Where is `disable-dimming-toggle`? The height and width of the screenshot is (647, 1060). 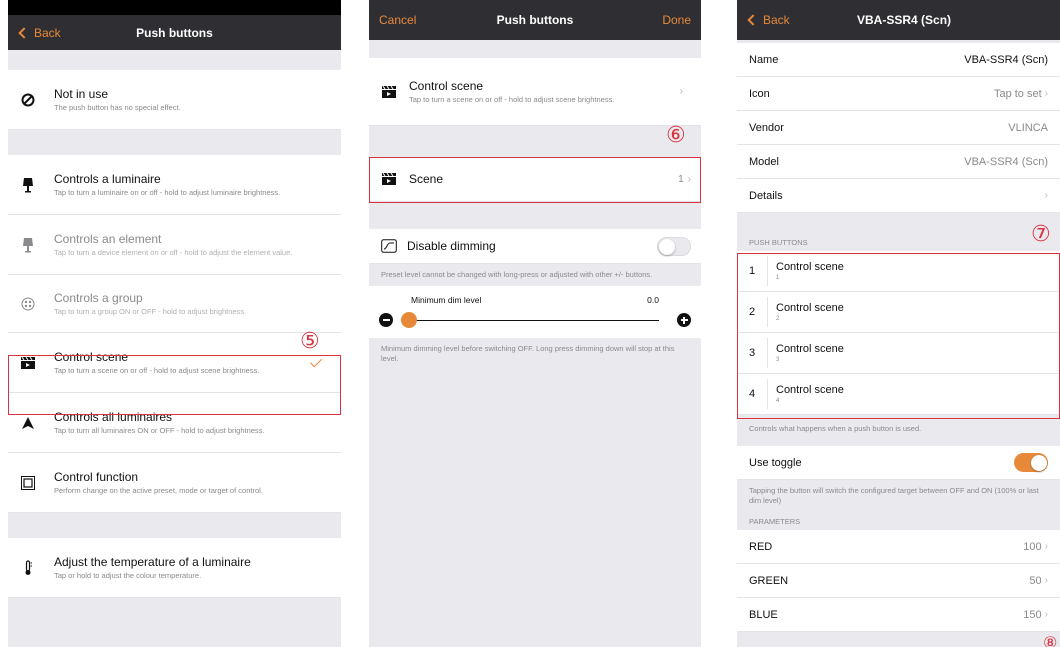
disable-dimming-toggle is located at coordinates (674, 246).